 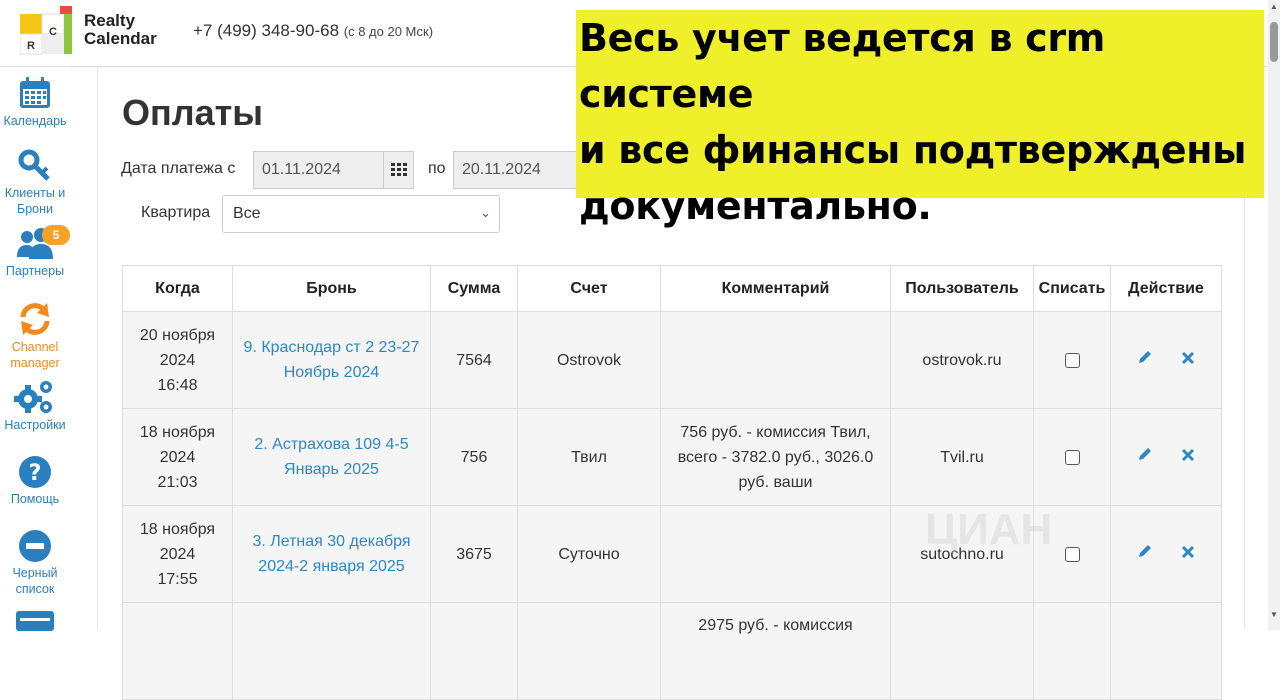 I want to click on col-action: Действие, so click(x=1166, y=288).